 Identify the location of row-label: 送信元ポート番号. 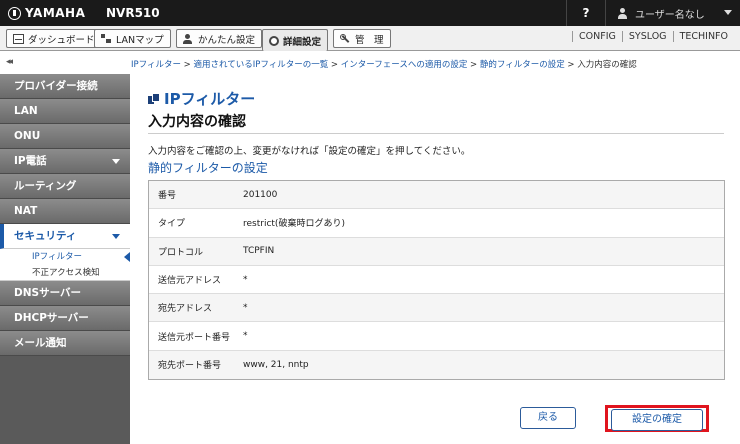
(194, 337).